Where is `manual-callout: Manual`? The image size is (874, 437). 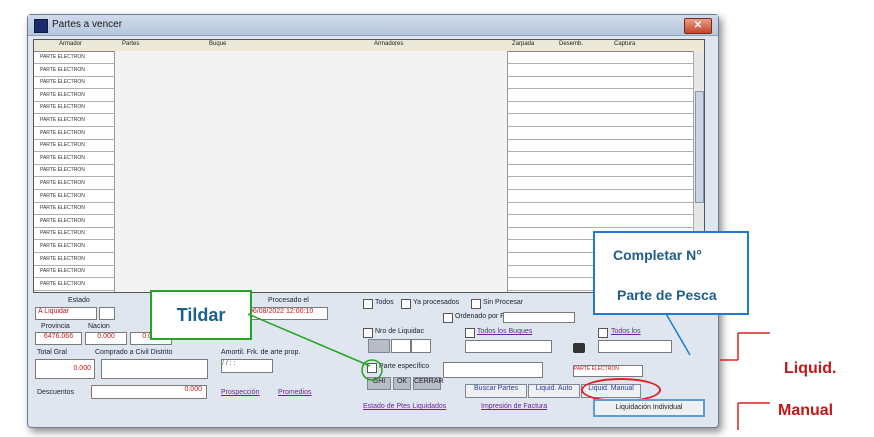 manual-callout: Manual is located at coordinates (806, 410).